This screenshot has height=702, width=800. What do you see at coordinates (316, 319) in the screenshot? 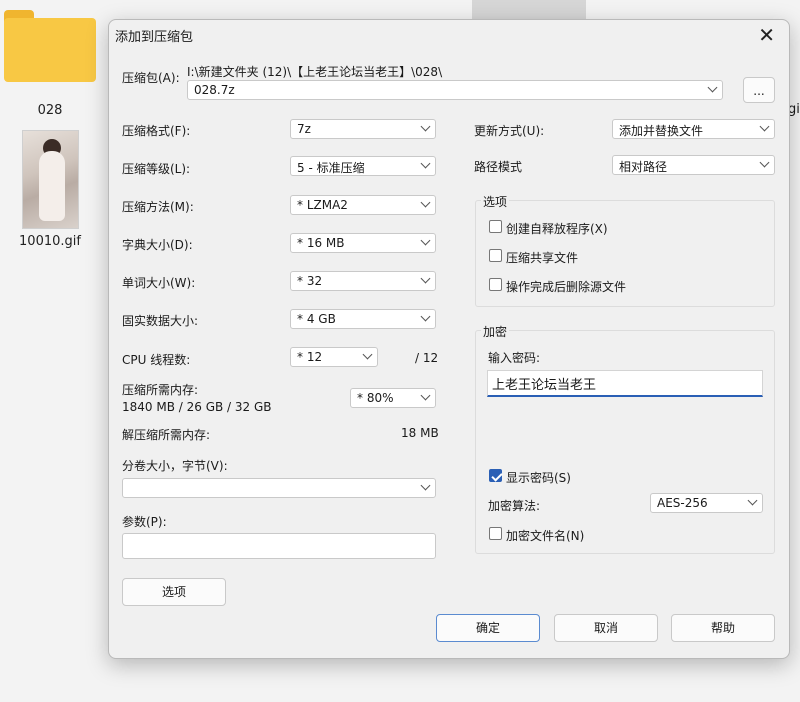
I see `solid-value: * 4 GB` at bounding box center [316, 319].